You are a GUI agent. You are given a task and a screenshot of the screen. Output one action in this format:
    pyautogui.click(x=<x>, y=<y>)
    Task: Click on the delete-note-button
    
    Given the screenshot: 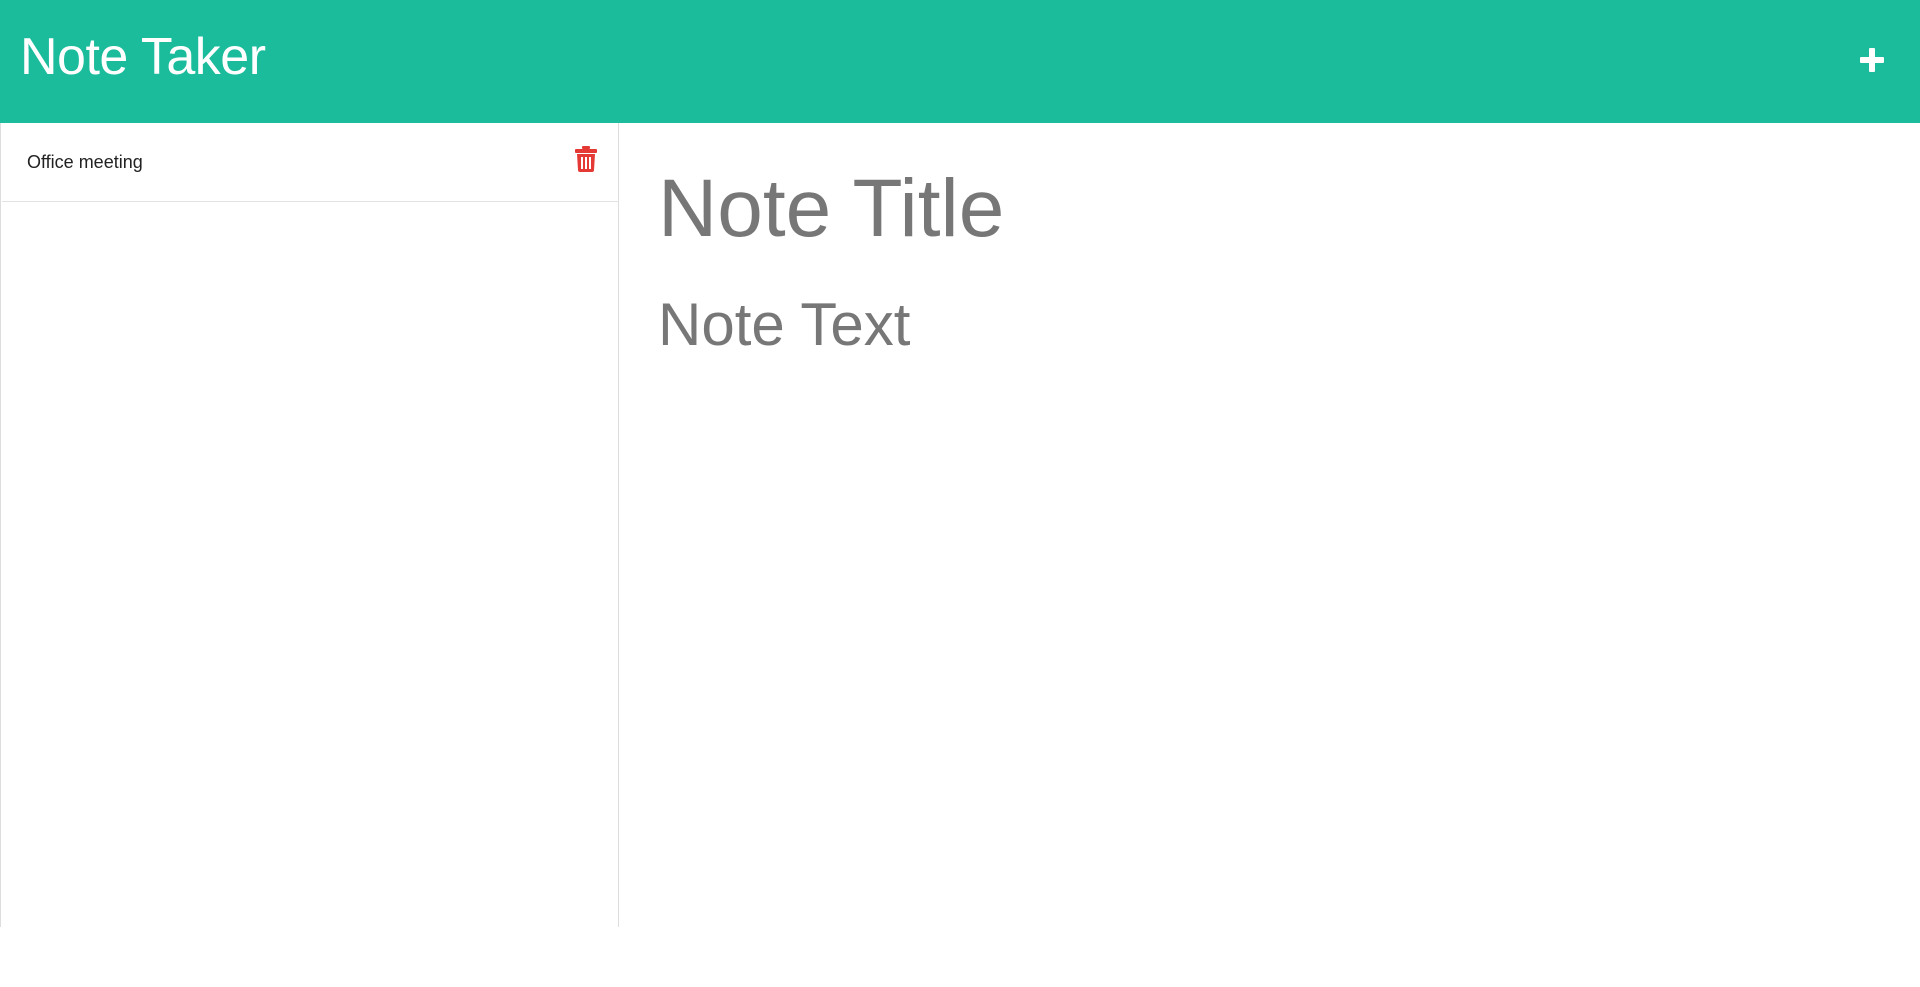 What is the action you would take?
    pyautogui.click(x=586, y=159)
    